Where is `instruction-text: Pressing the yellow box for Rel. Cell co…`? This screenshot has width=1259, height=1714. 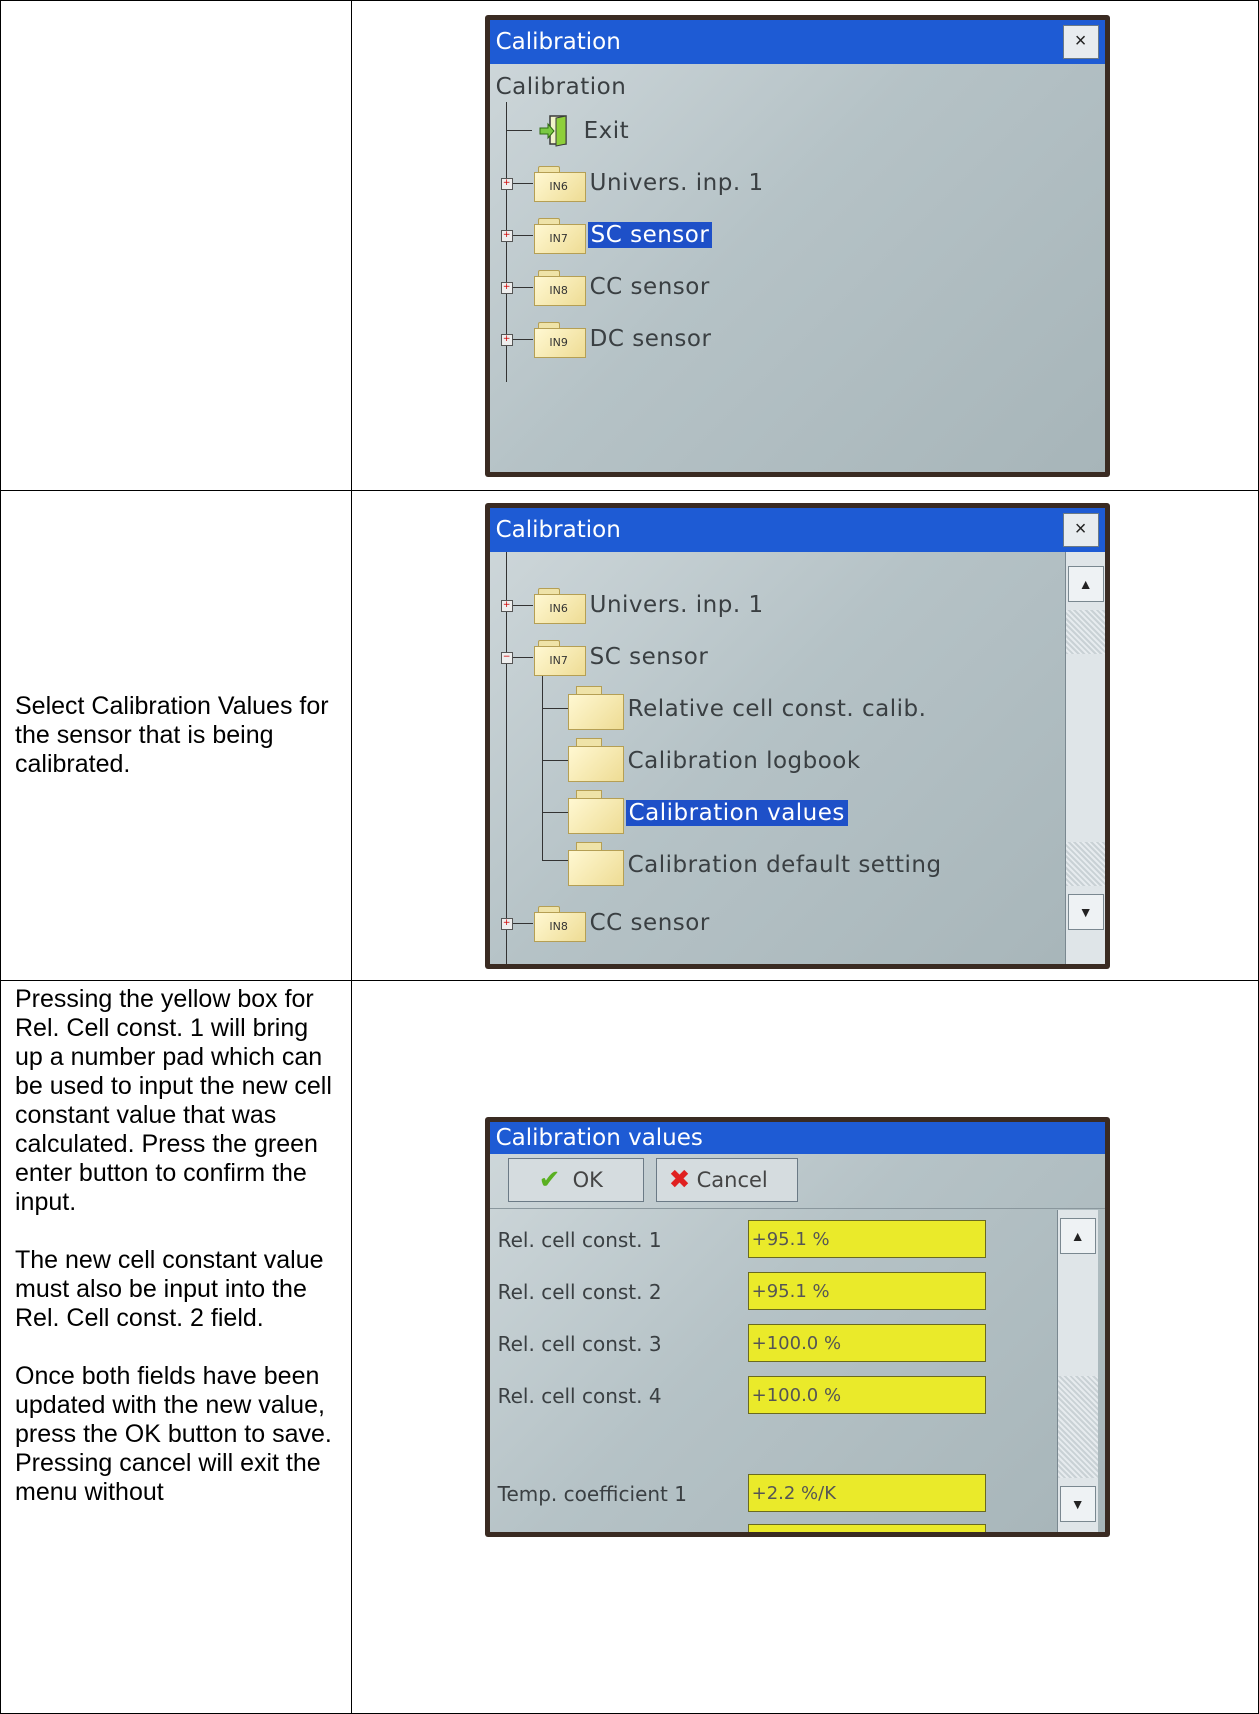
instruction-text: Pressing the yellow box for Rel. Cell co… is located at coordinates (173, 1245).